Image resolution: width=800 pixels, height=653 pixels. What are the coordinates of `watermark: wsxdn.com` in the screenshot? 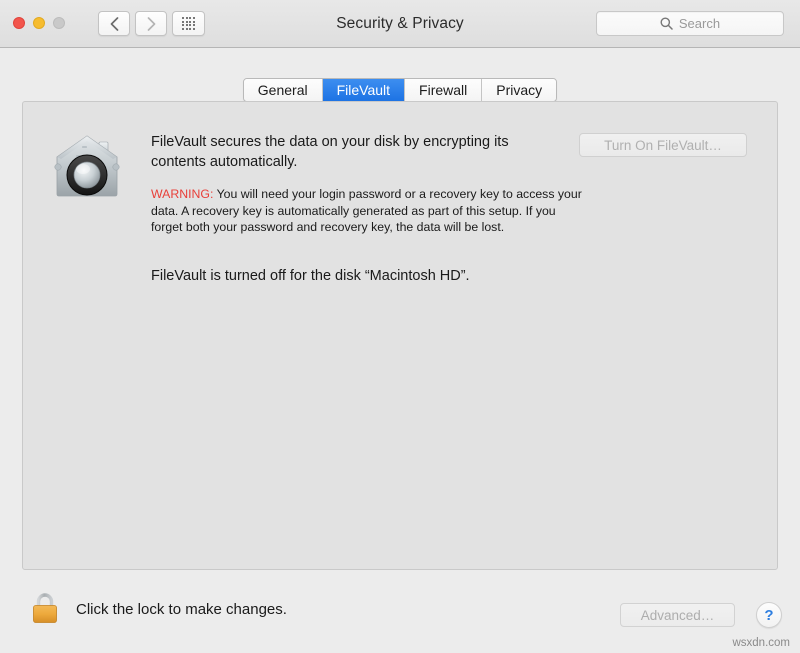 It's located at (761, 643).